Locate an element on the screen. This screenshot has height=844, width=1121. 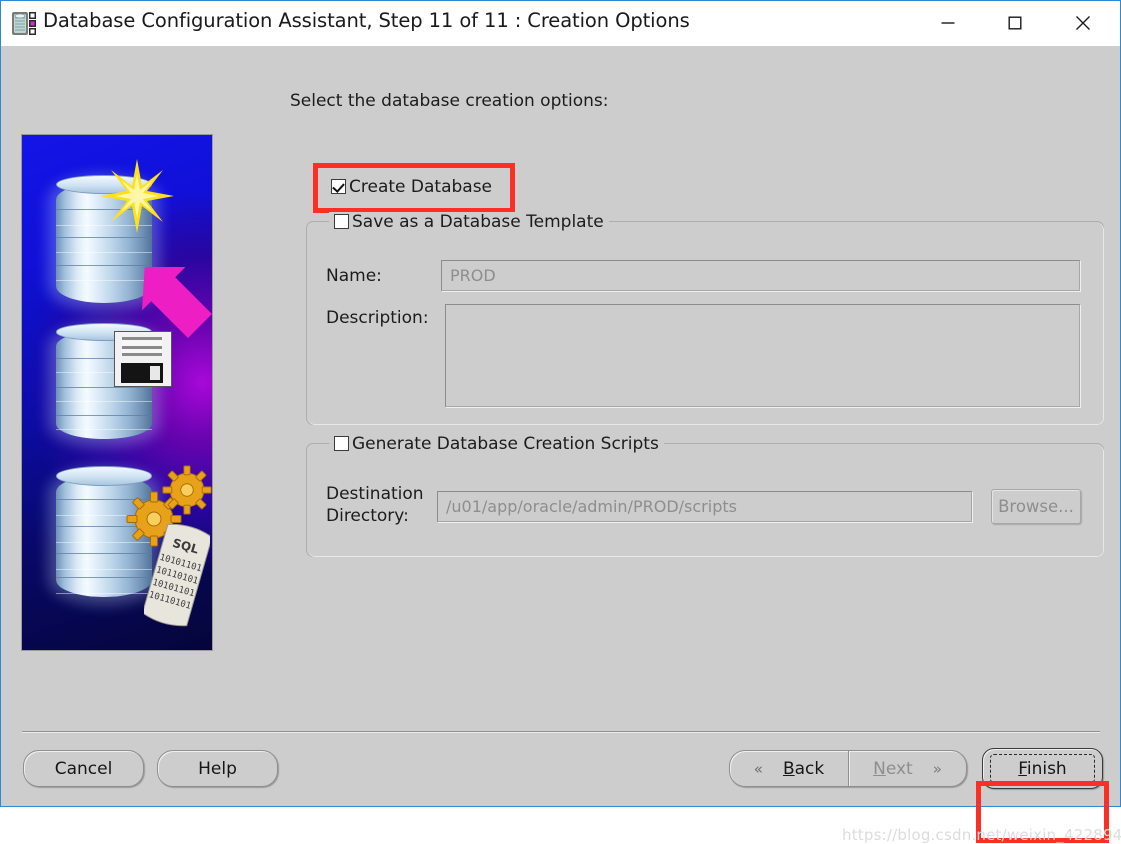
footer-separator is located at coordinates (561, 731).